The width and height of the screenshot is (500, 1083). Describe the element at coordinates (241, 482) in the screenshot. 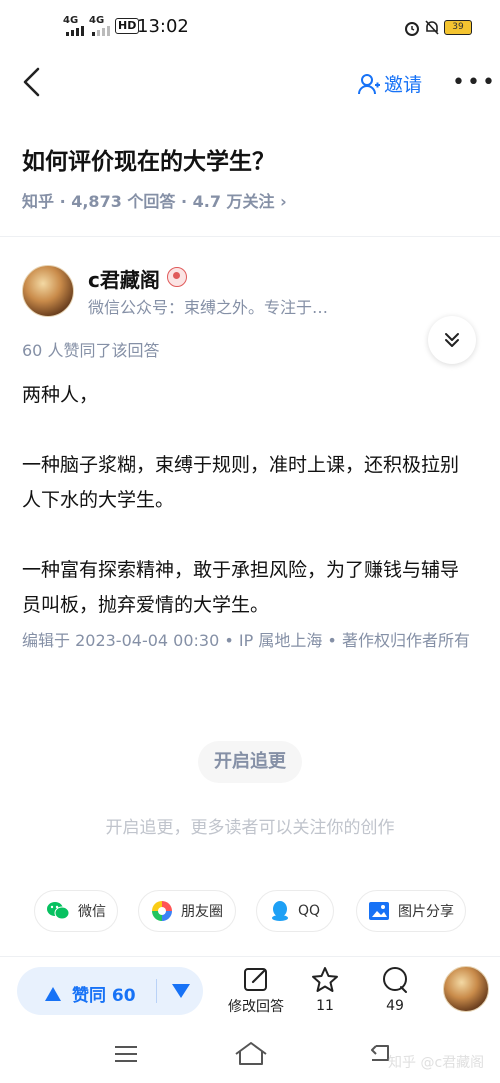

I see `answer-paragraph: 一种脑子浆糊，束缚于规则，准时上课，还积极拉别人下水的大学生。` at that location.